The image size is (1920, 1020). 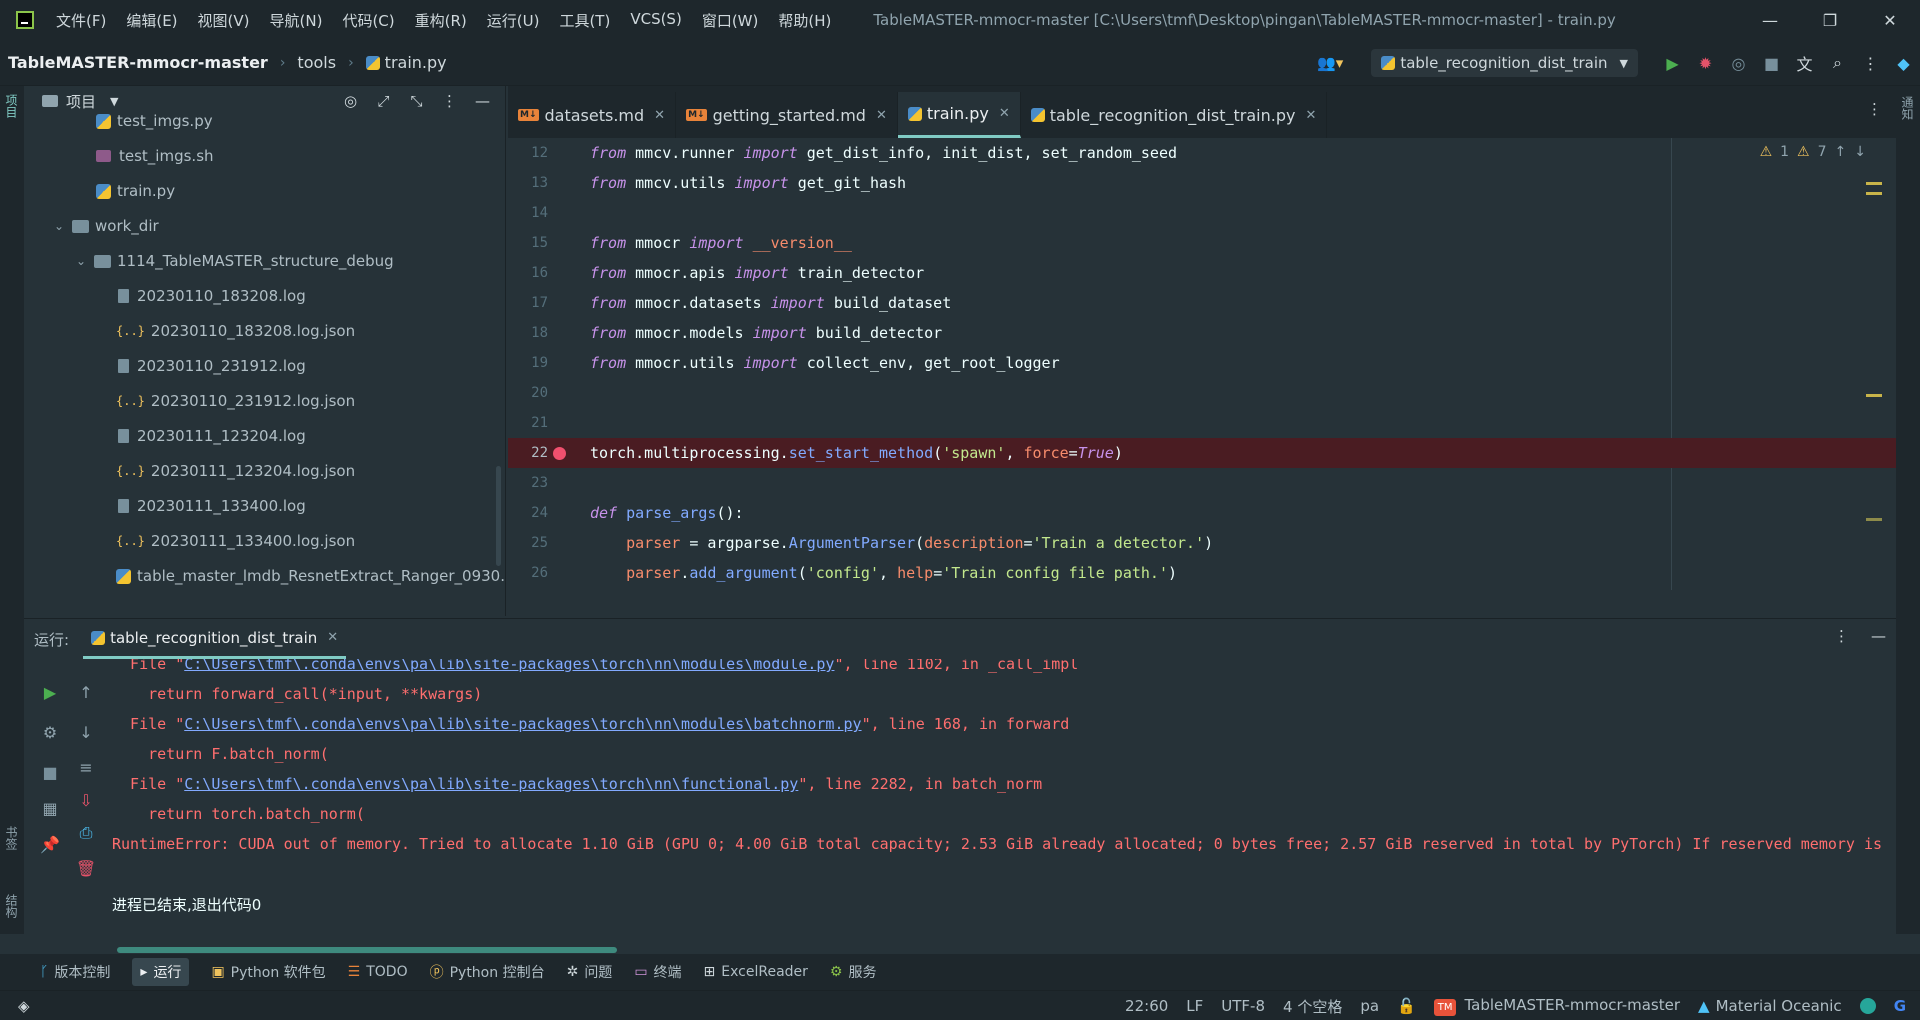 What do you see at coordinates (378, 972) in the screenshot?
I see `tool-todo: ☰ TODO` at bounding box center [378, 972].